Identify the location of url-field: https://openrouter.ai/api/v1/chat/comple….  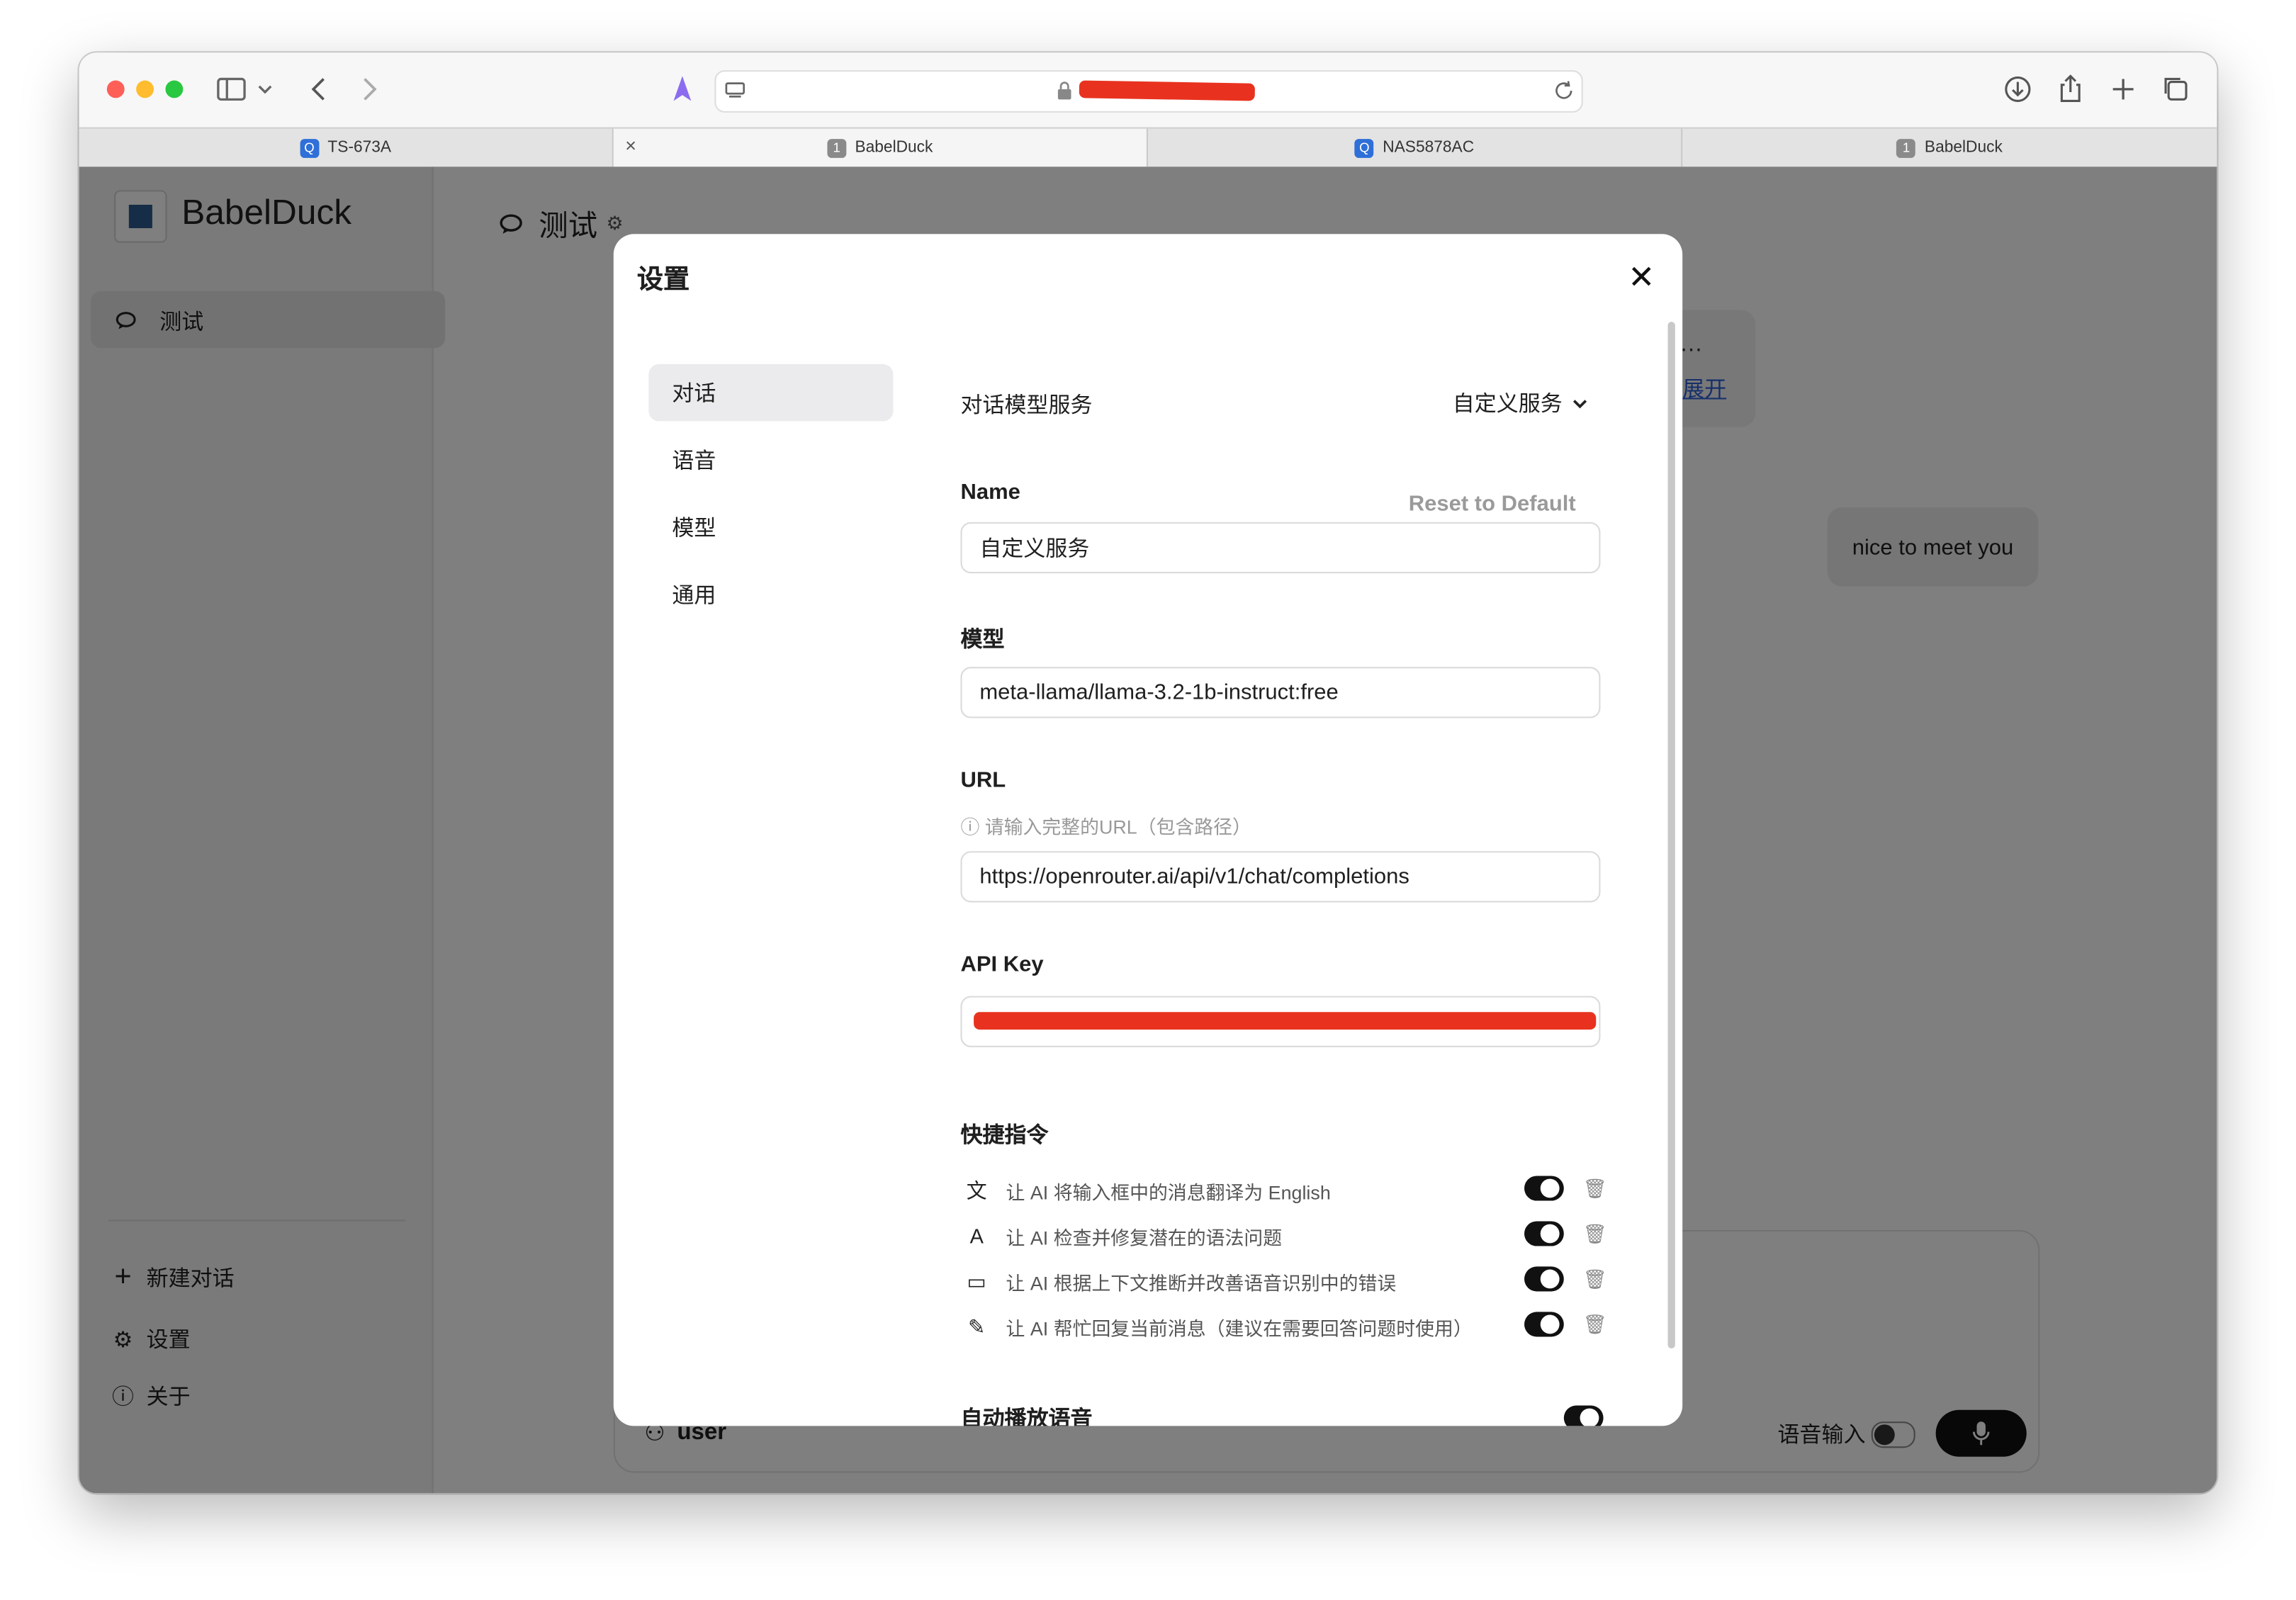
(1280, 877).